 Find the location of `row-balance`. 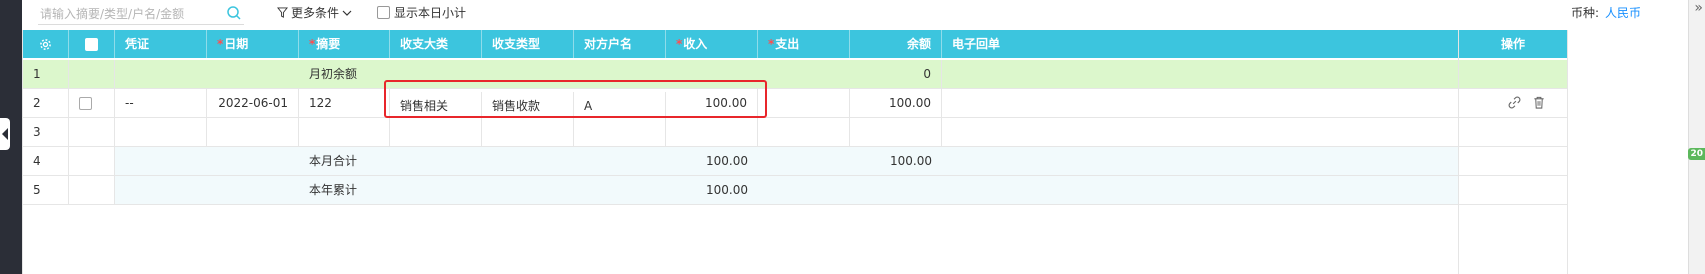

row-balance is located at coordinates (896, 132).